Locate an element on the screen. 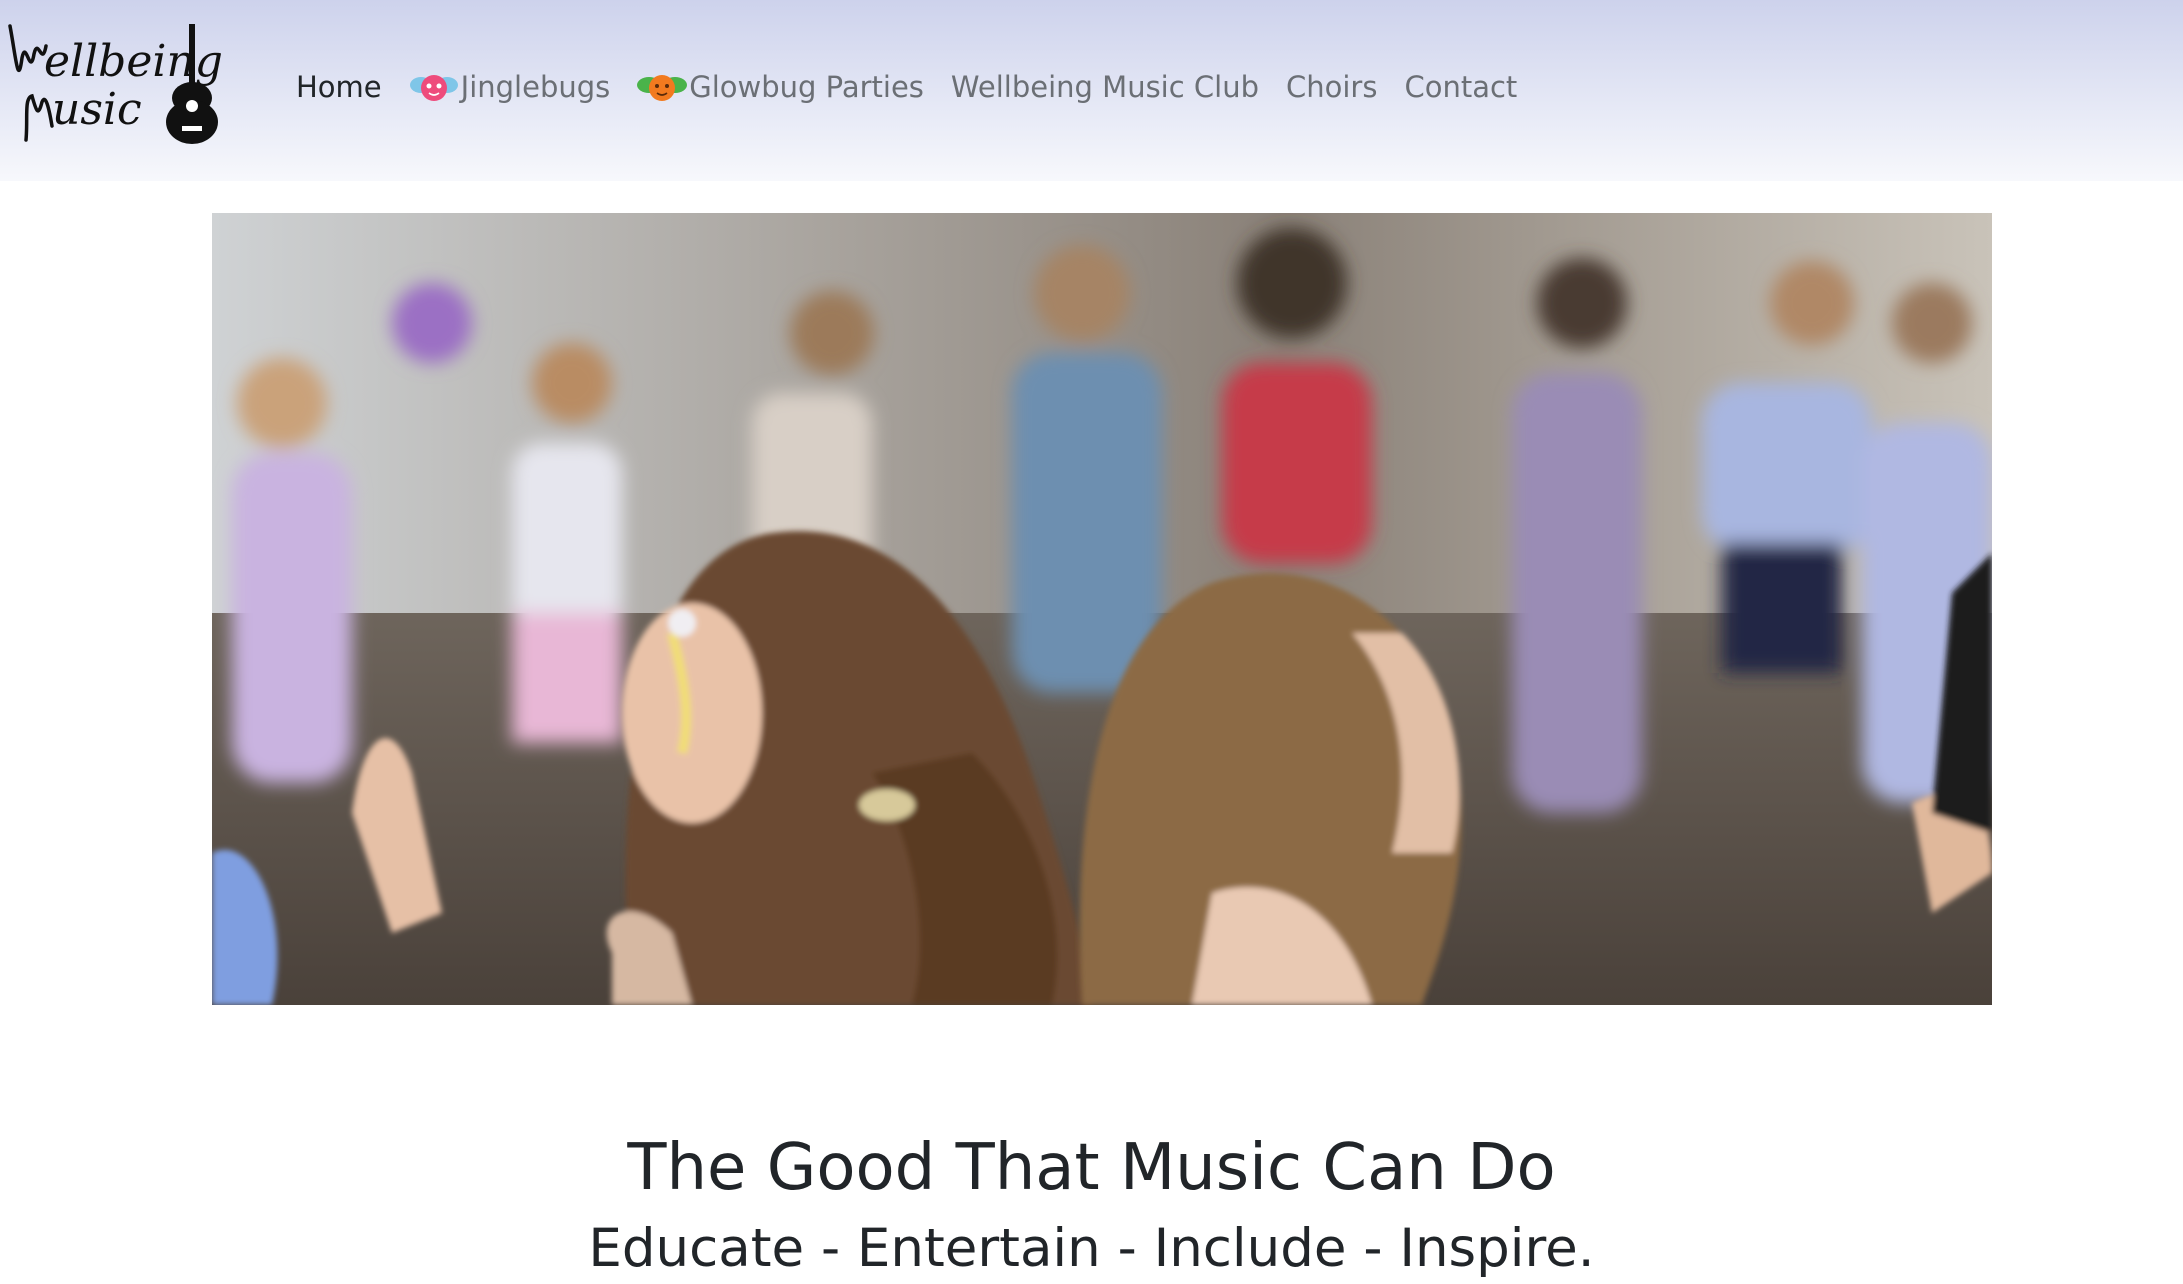 This screenshot has width=2183, height=1284. nav-choirs: Choirs is located at coordinates (1331, 87).